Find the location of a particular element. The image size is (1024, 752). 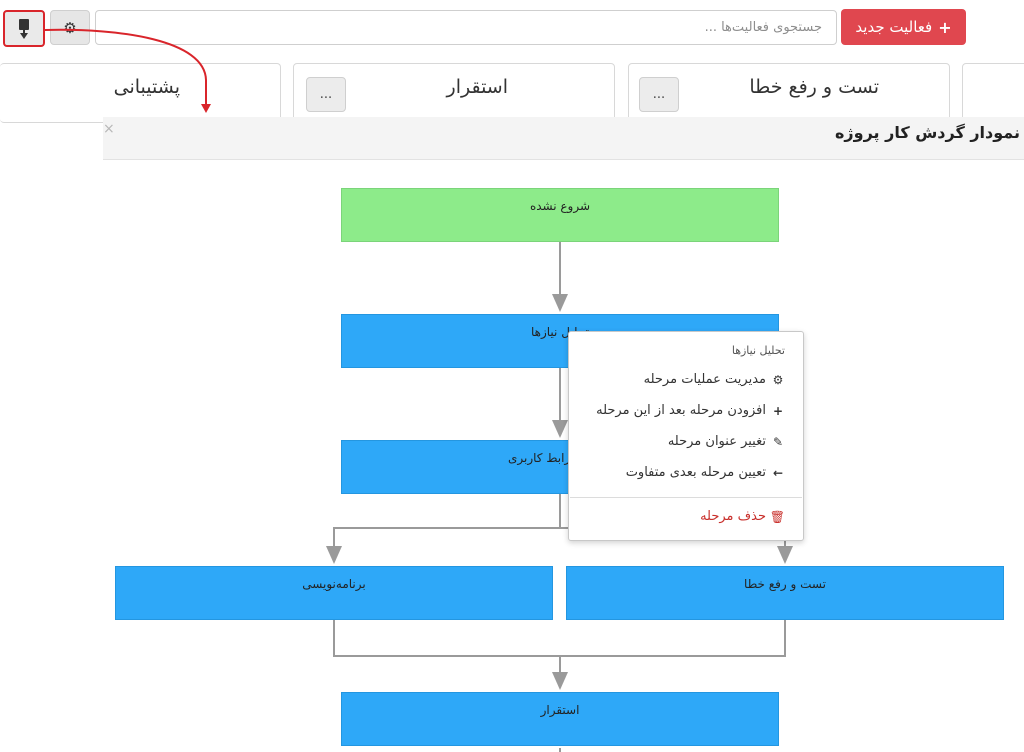

flow-node-programming: برنامه‌نویسی is located at coordinates (334, 593).